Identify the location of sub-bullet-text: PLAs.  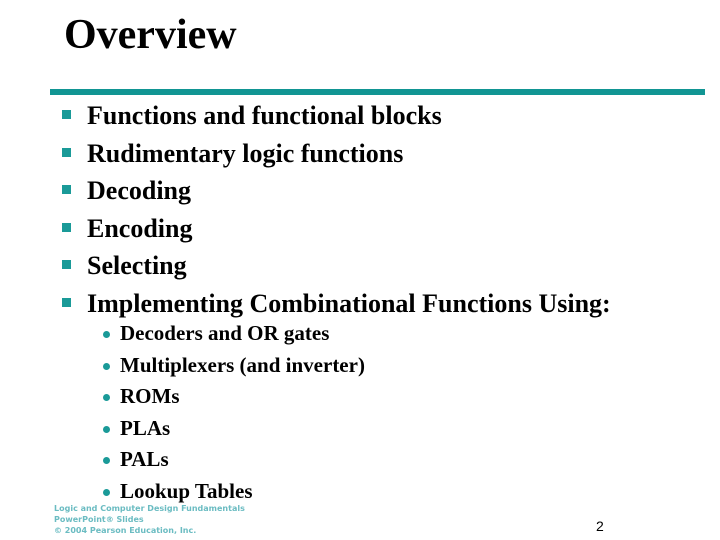
(145, 427).